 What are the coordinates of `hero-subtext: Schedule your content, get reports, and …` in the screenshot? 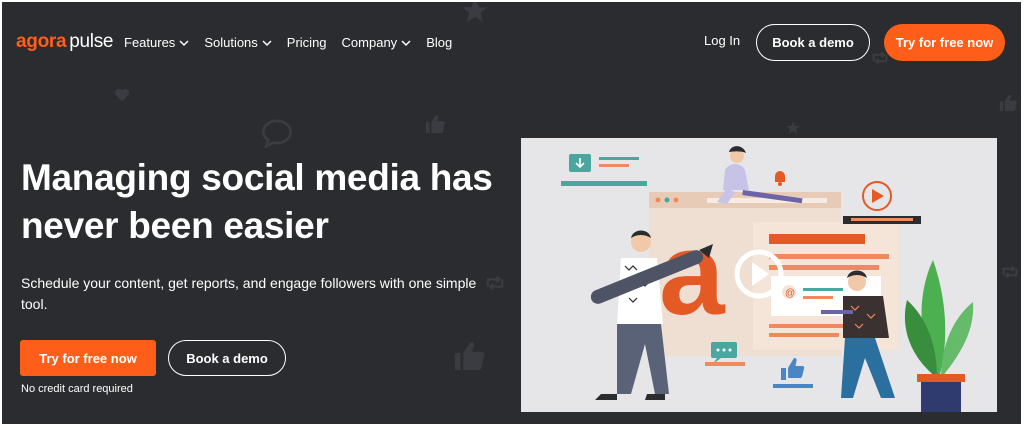 It's located at (249, 293).